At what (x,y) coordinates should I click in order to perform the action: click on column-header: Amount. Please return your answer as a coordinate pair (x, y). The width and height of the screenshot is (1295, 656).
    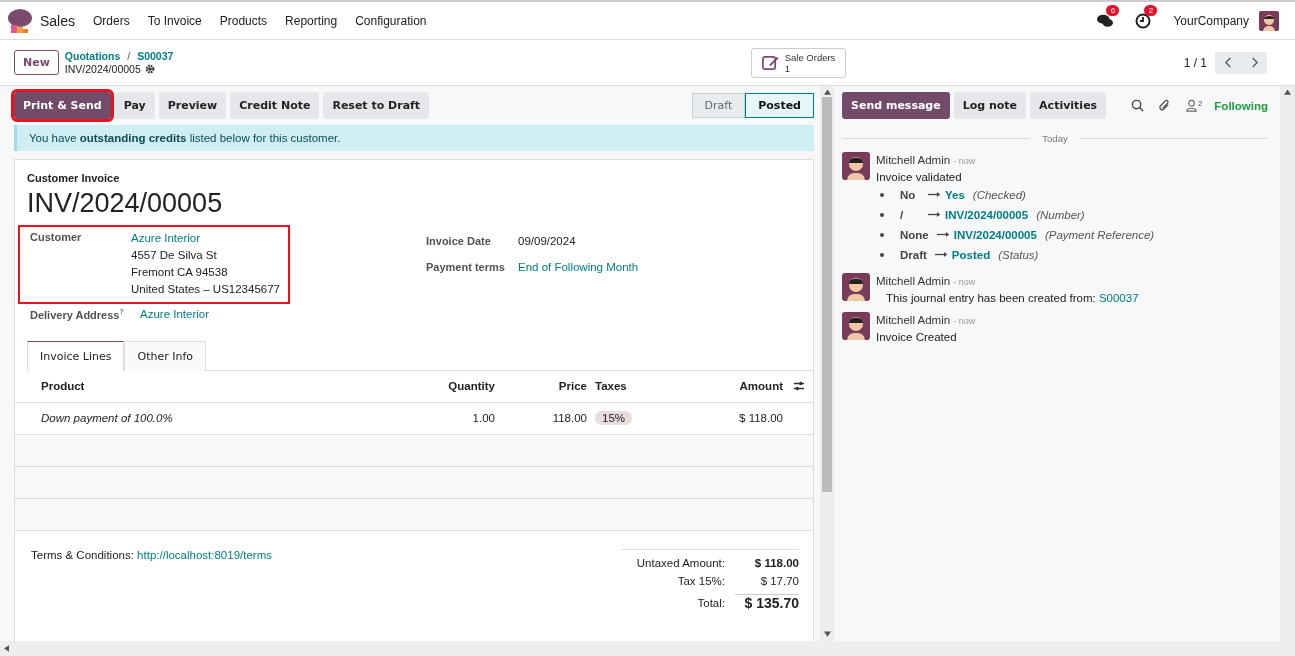
    Looking at the image, I should click on (760, 386).